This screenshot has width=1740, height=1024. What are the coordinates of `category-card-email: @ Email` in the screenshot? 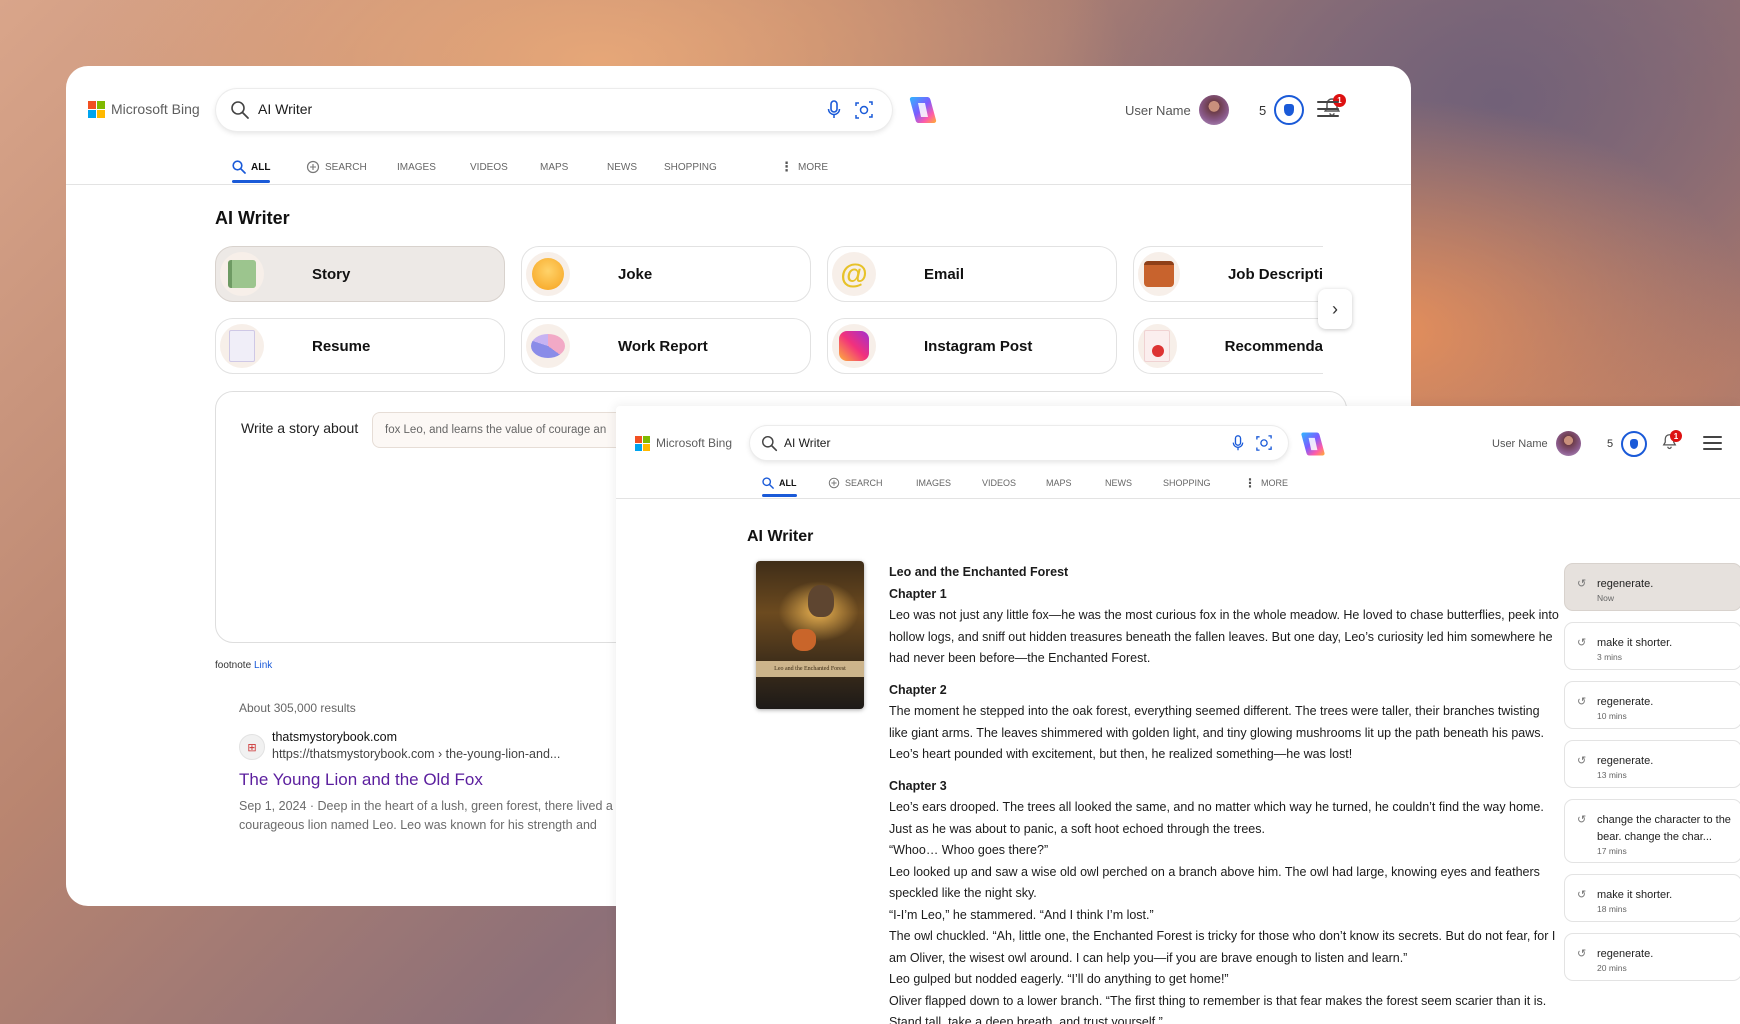 It's located at (972, 274).